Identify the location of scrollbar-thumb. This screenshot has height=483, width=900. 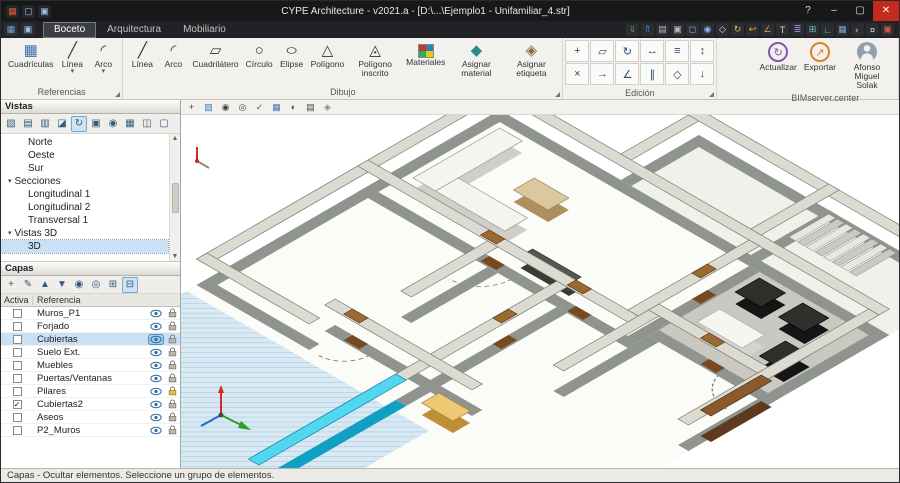
(175, 197).